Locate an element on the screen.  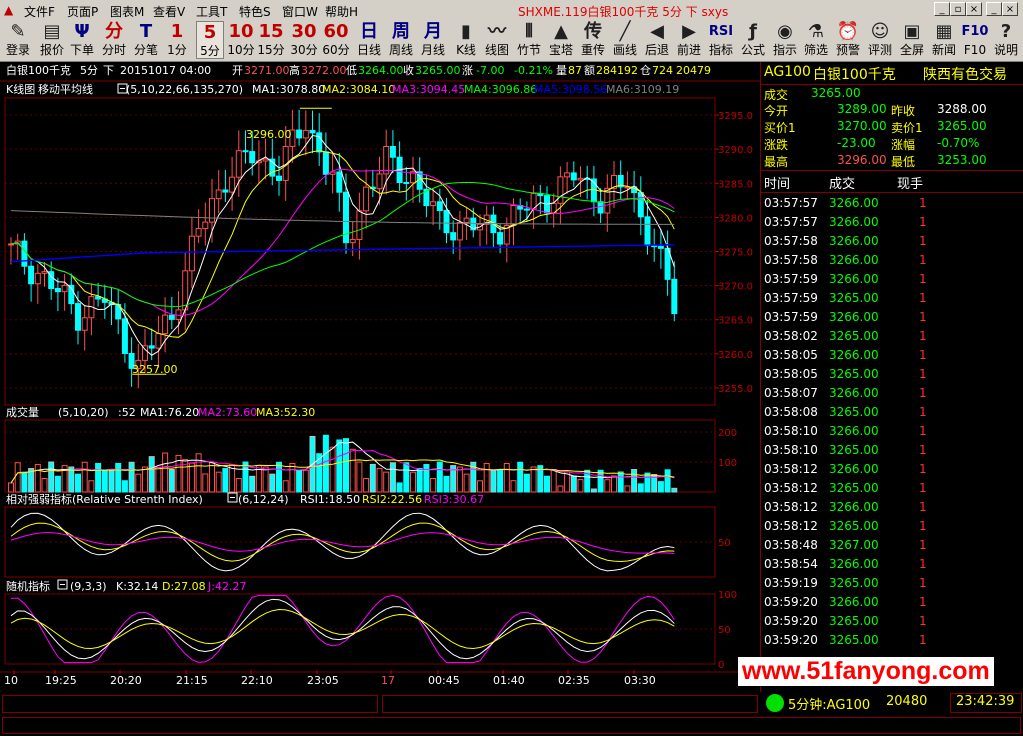
toolbar-10min-button: 10 10分 is located at coordinates (241, 40).